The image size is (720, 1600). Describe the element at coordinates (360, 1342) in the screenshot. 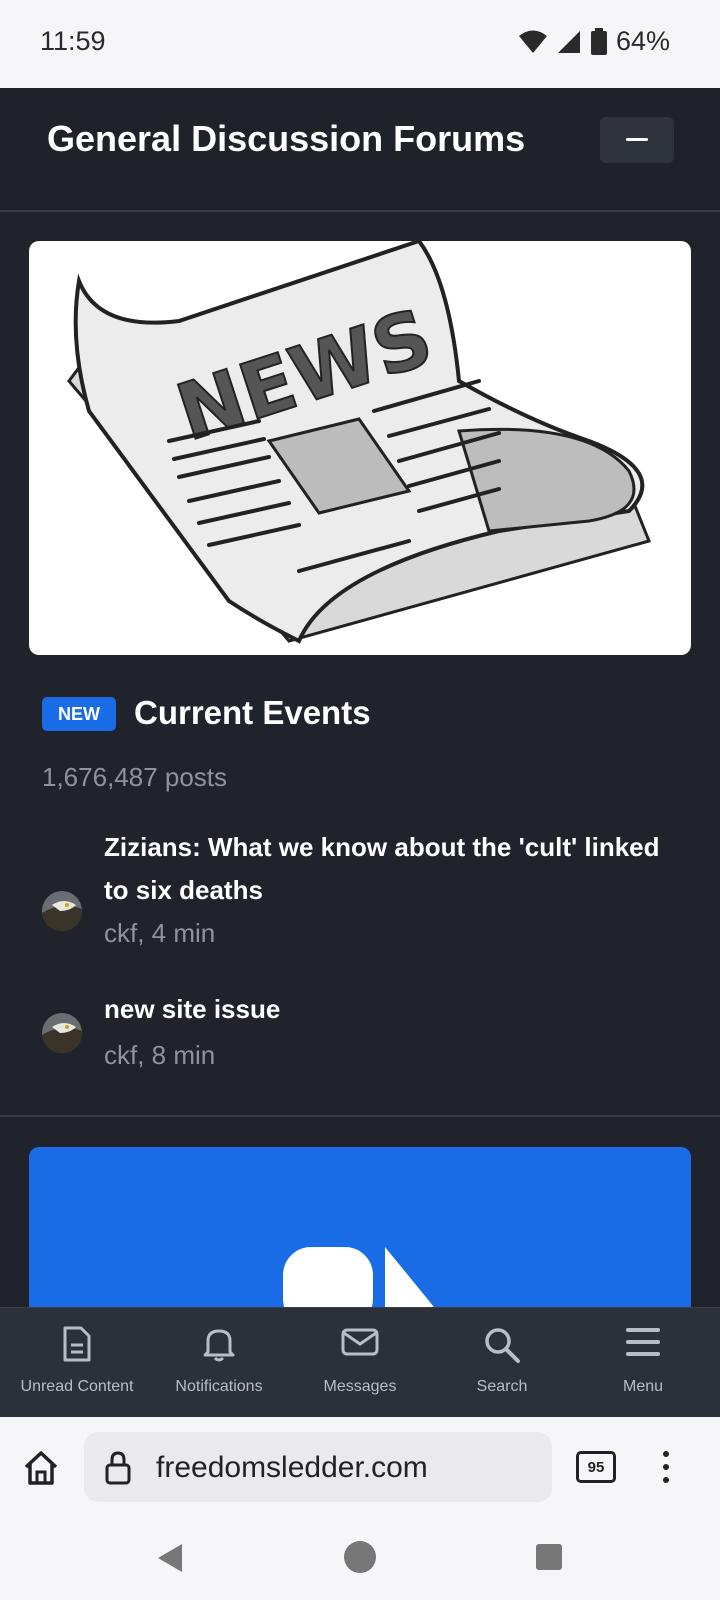

I see `envelope-icon` at that location.